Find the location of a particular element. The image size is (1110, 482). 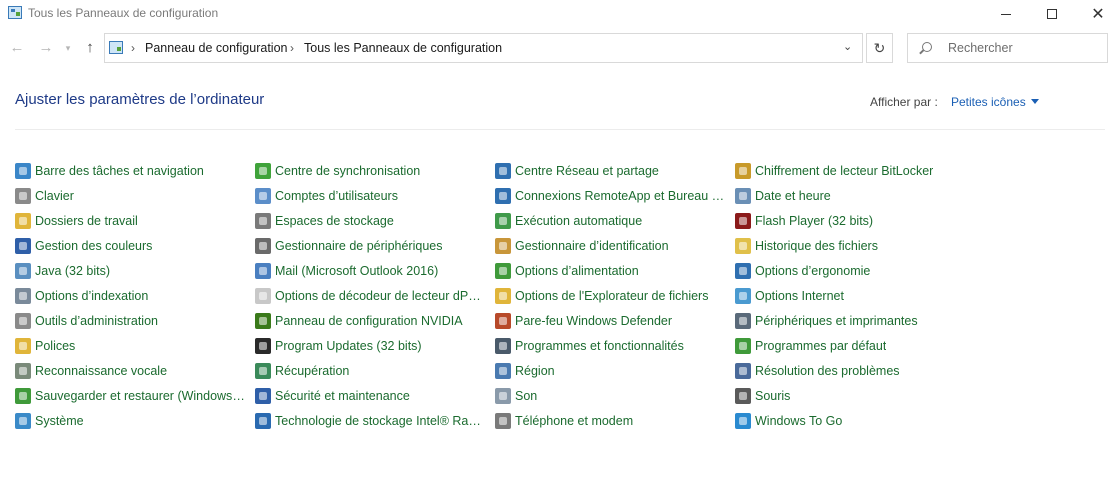

close-button: ✕ is located at coordinates (1092, 14).